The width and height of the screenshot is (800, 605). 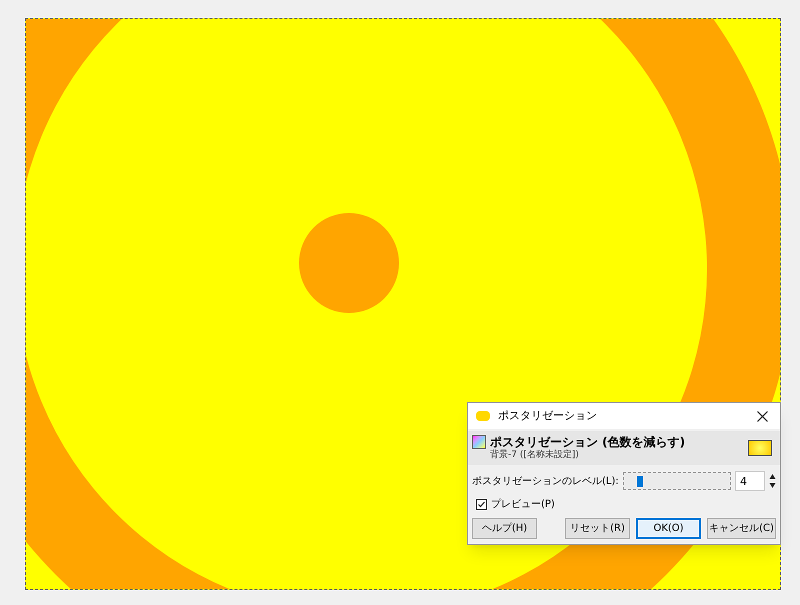 What do you see at coordinates (597, 528) in the screenshot?
I see `reset-button: リセット(R)` at bounding box center [597, 528].